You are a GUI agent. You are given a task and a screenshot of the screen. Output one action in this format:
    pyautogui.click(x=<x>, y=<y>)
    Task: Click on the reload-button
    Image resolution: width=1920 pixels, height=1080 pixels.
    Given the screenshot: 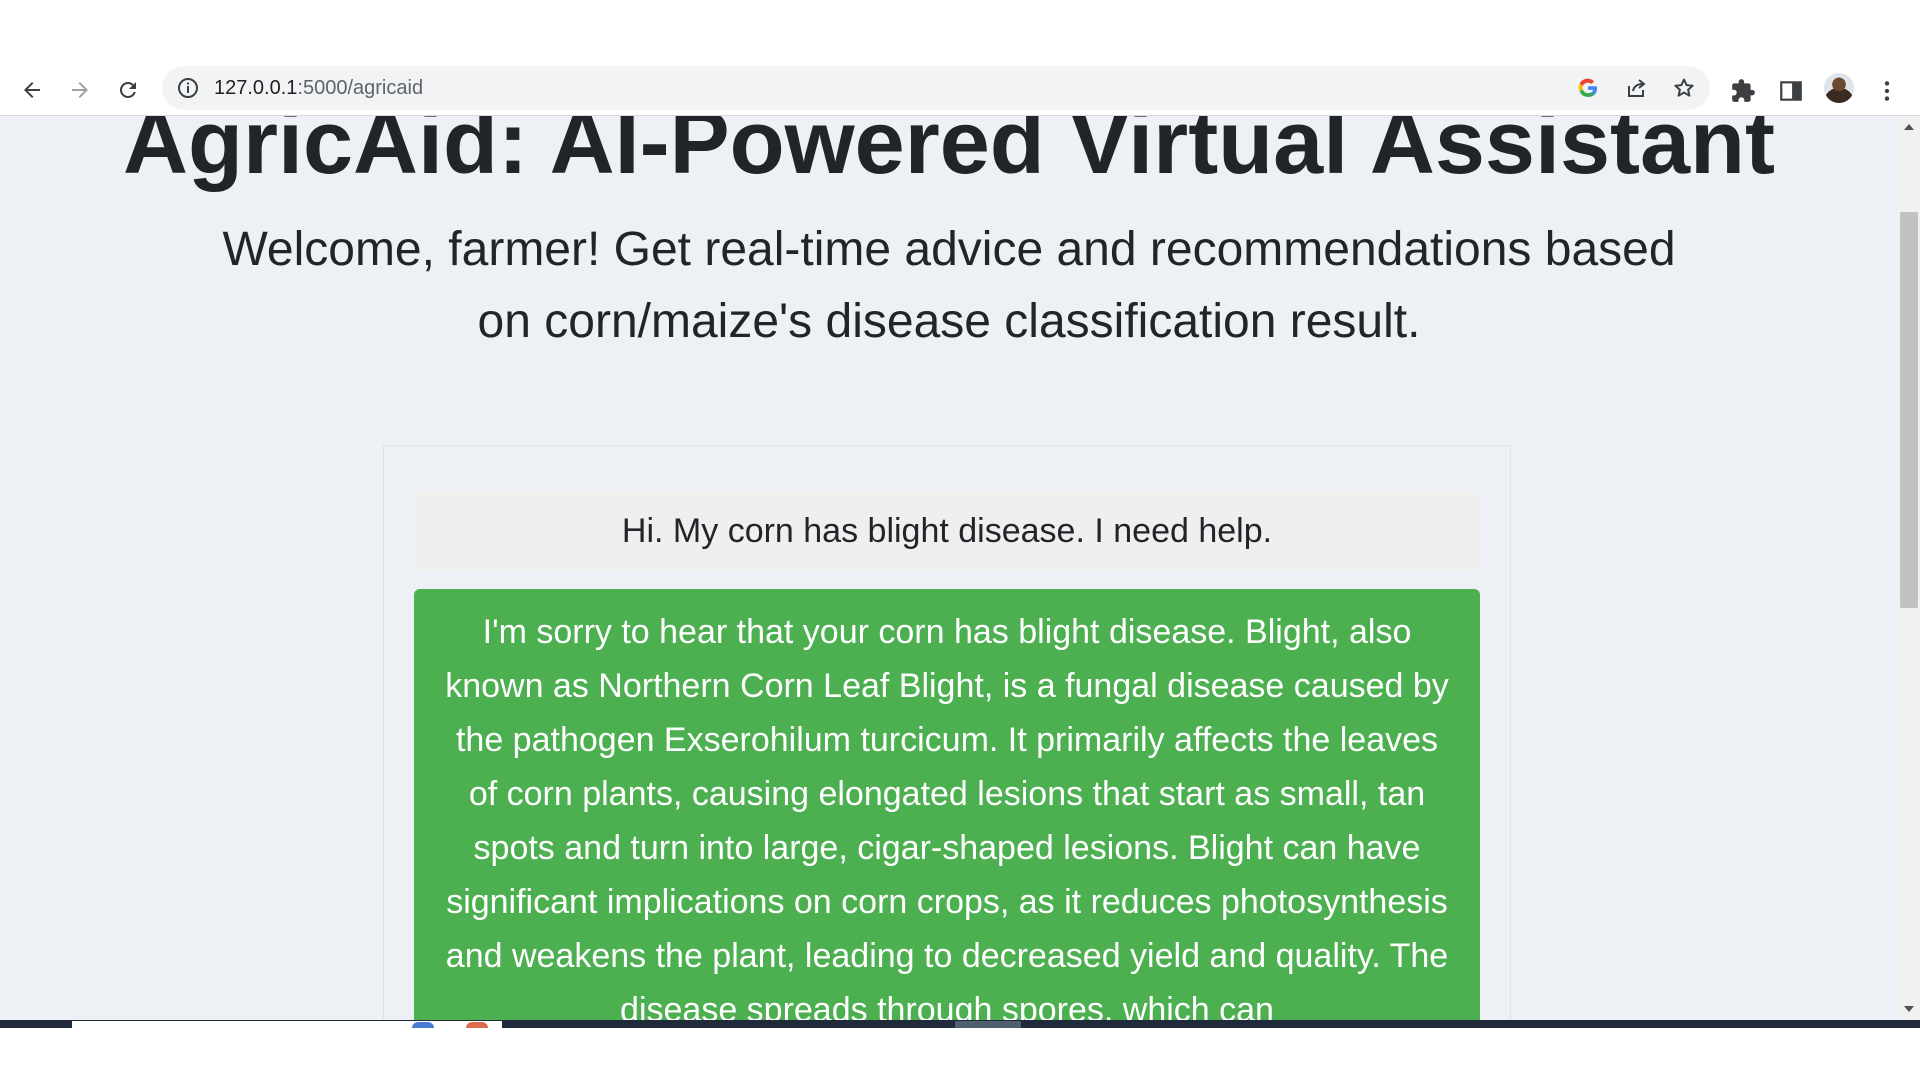 What is the action you would take?
    pyautogui.click(x=128, y=90)
    